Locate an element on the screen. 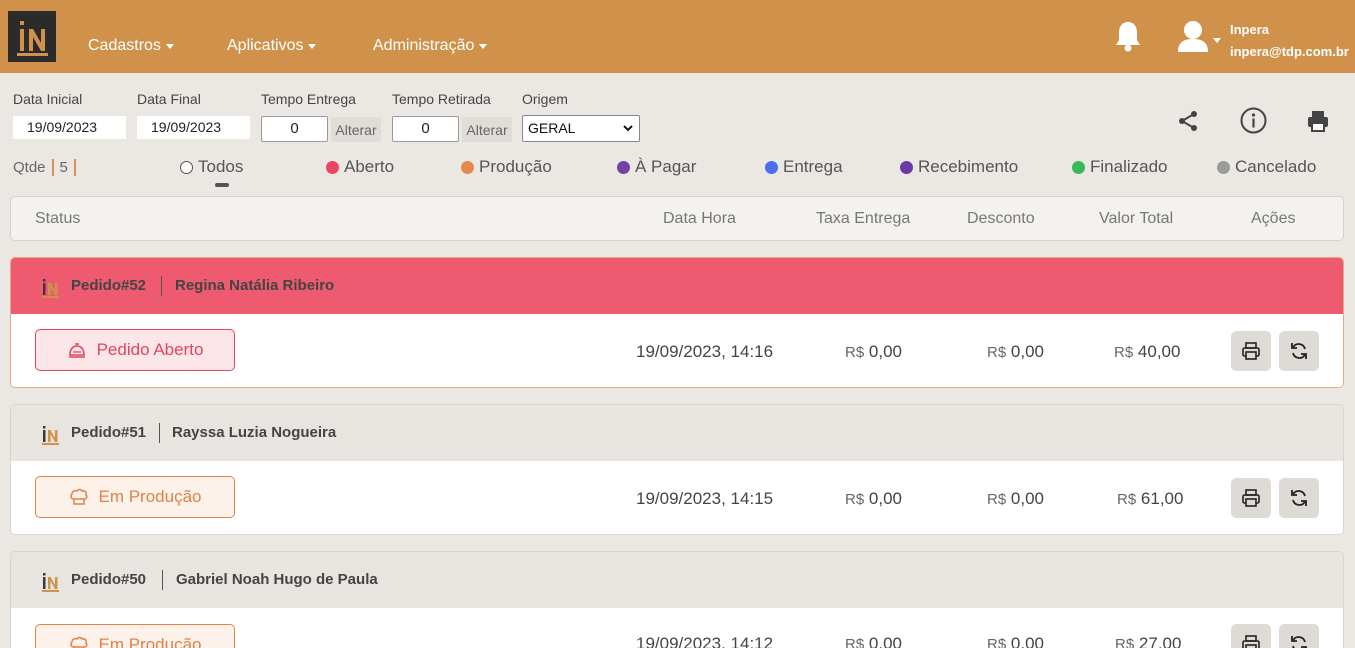  order-total: R$ 40,00 is located at coordinates (1147, 352).